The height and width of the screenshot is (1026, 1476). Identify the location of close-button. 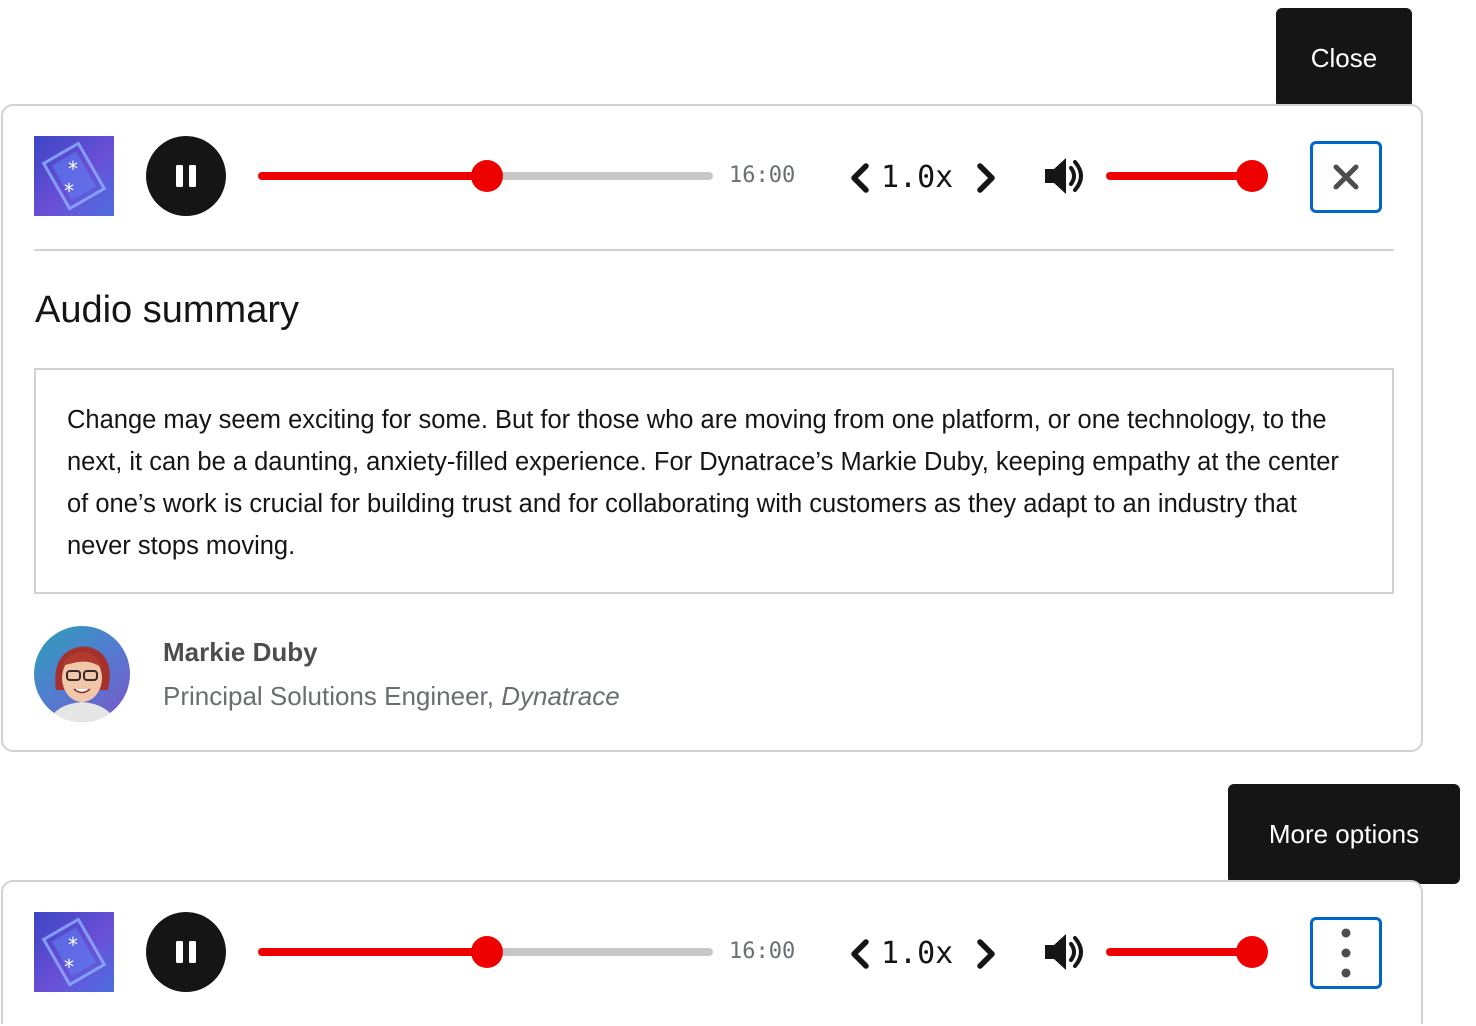
(1346, 177).